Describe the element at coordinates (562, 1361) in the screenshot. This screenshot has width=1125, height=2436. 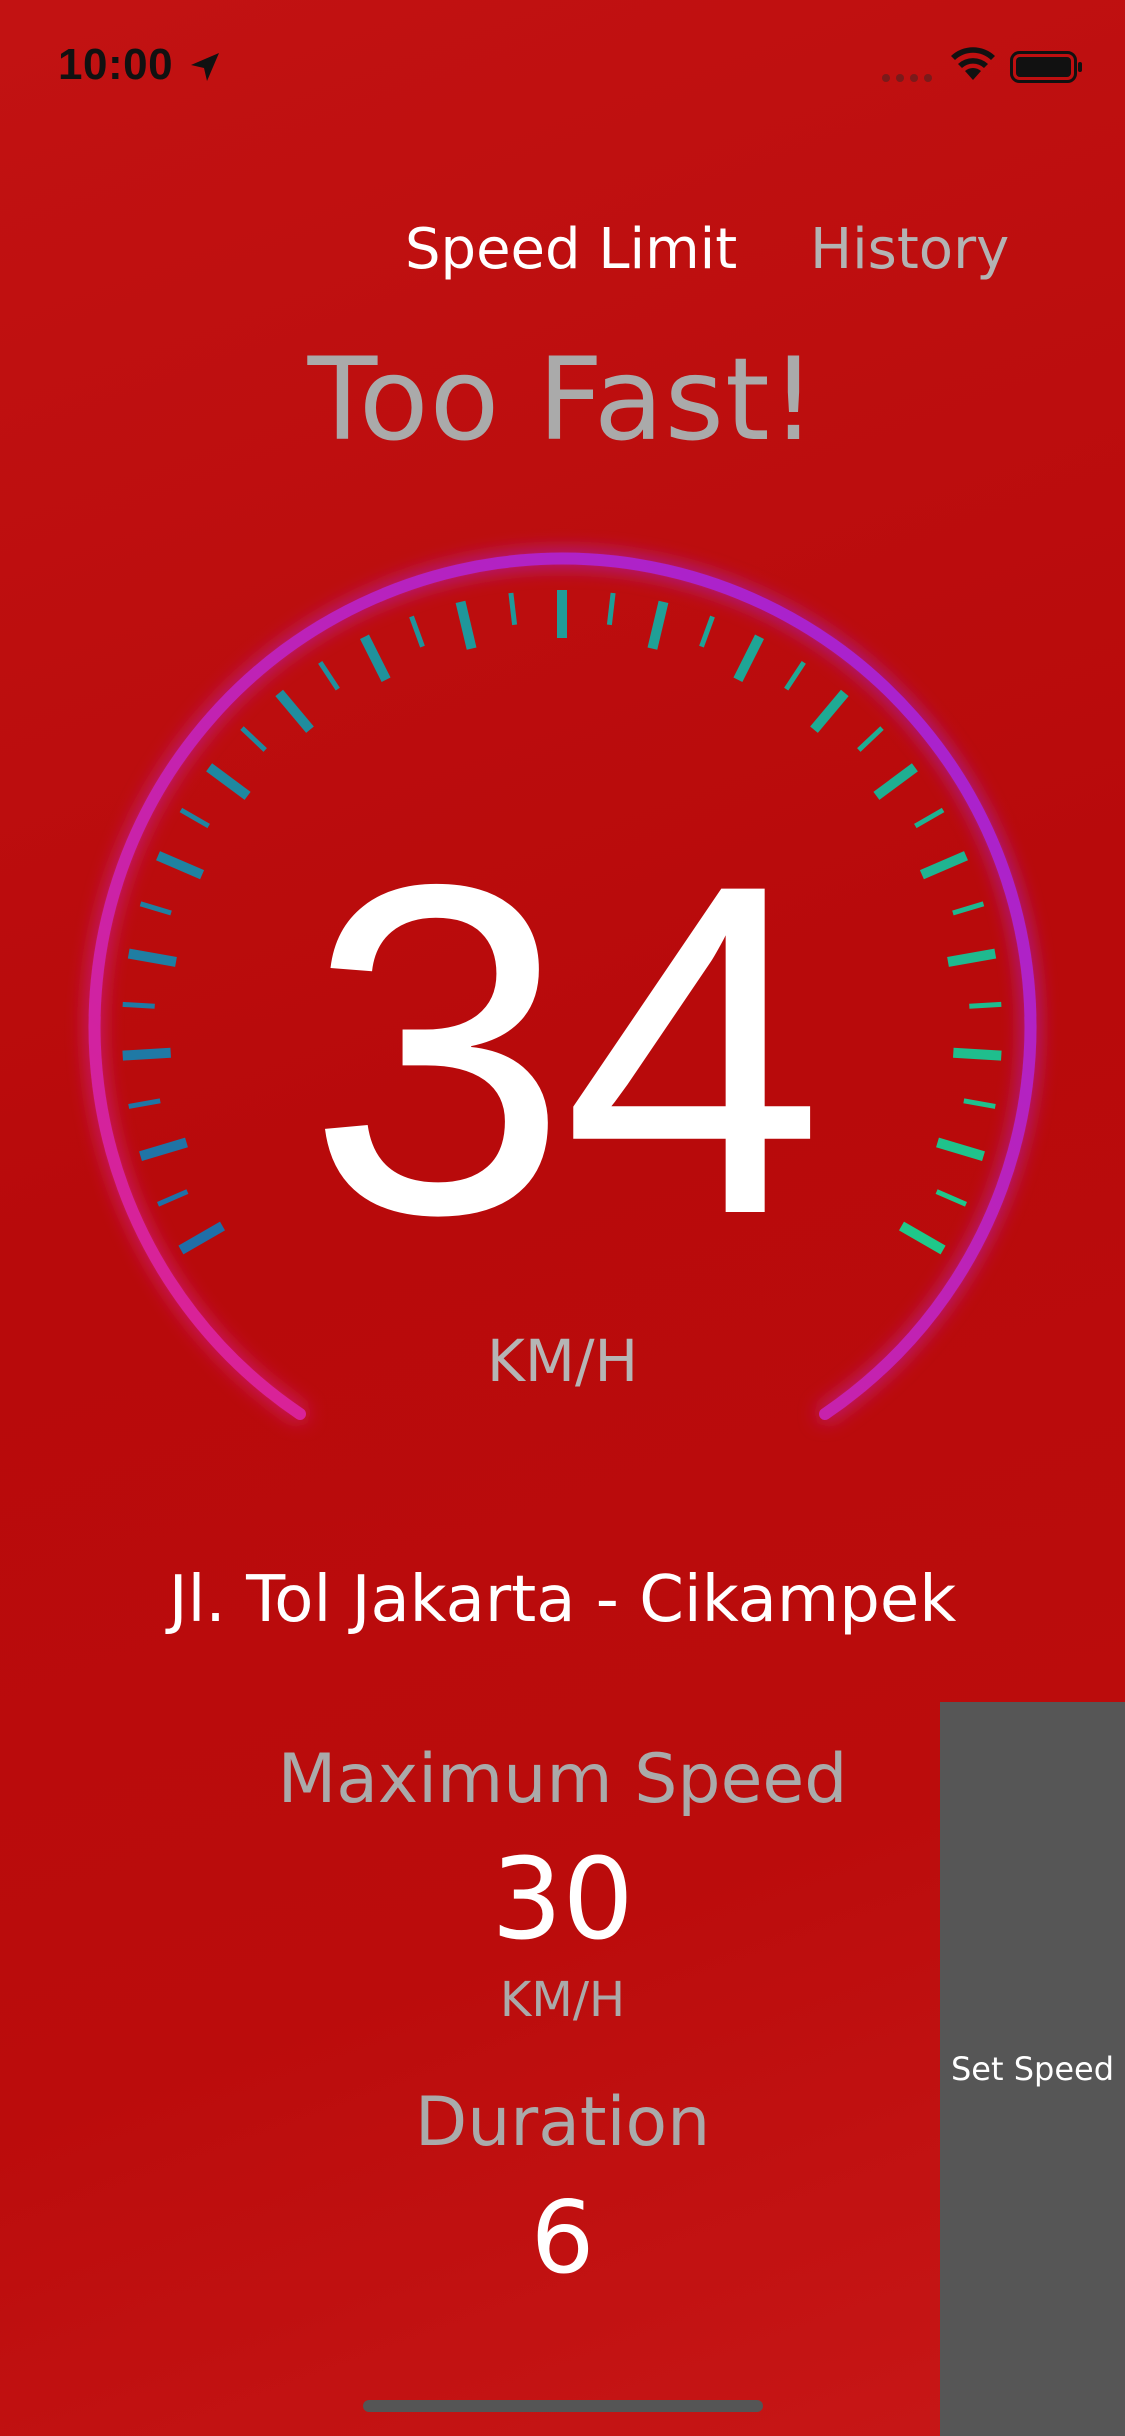
I see `current-speed-unit: KM/H` at that location.